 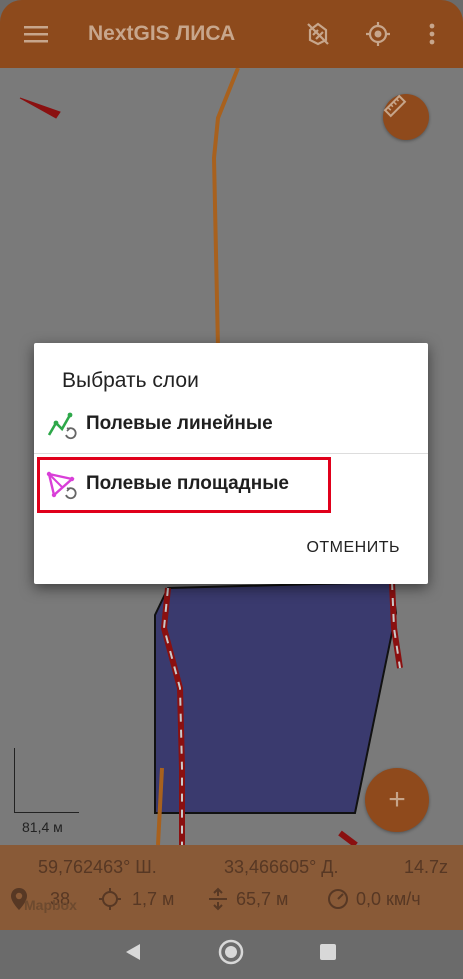 I want to click on longitude-value: 33,466605° Д., so click(x=281, y=867).